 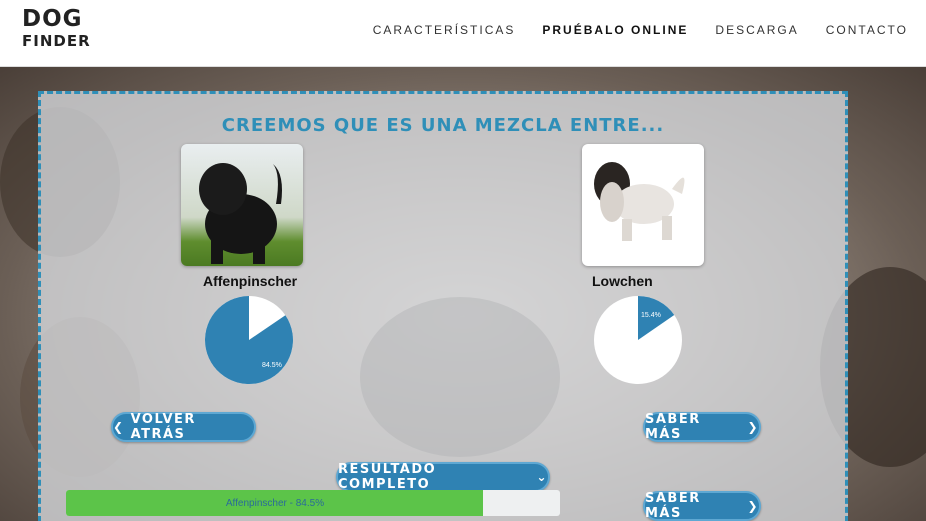 I want to click on lowchen-photo, so click(x=643, y=205).